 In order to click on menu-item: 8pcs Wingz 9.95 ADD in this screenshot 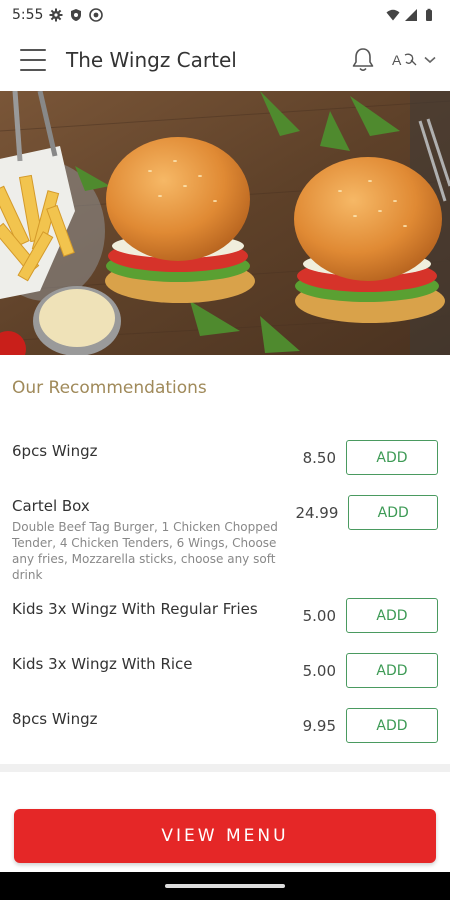, I will do `click(225, 725)`.